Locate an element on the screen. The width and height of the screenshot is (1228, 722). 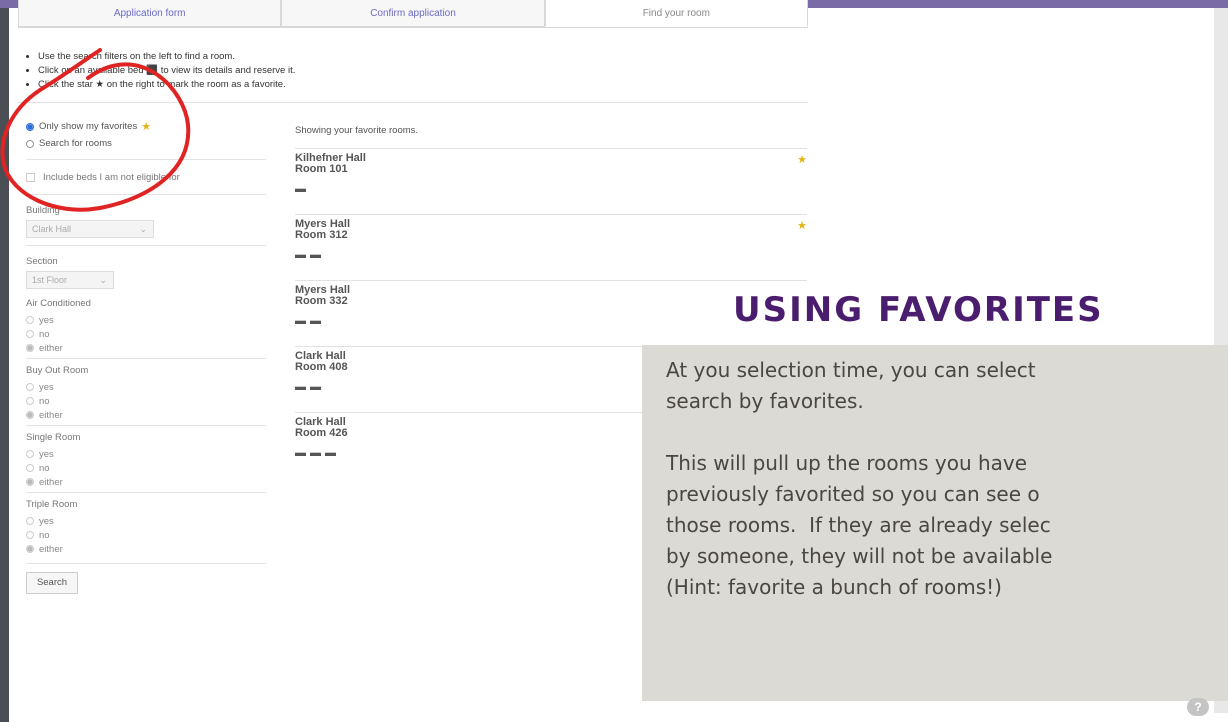
room-building: Kilhefner Hall is located at coordinates (330, 158).